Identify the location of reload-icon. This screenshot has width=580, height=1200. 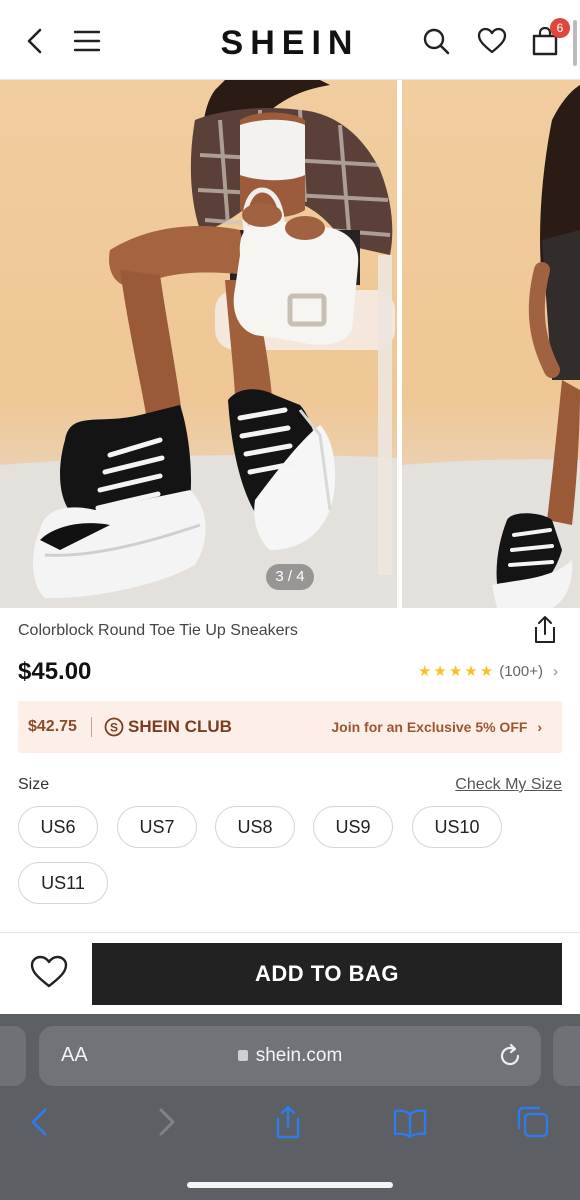
(510, 1056).